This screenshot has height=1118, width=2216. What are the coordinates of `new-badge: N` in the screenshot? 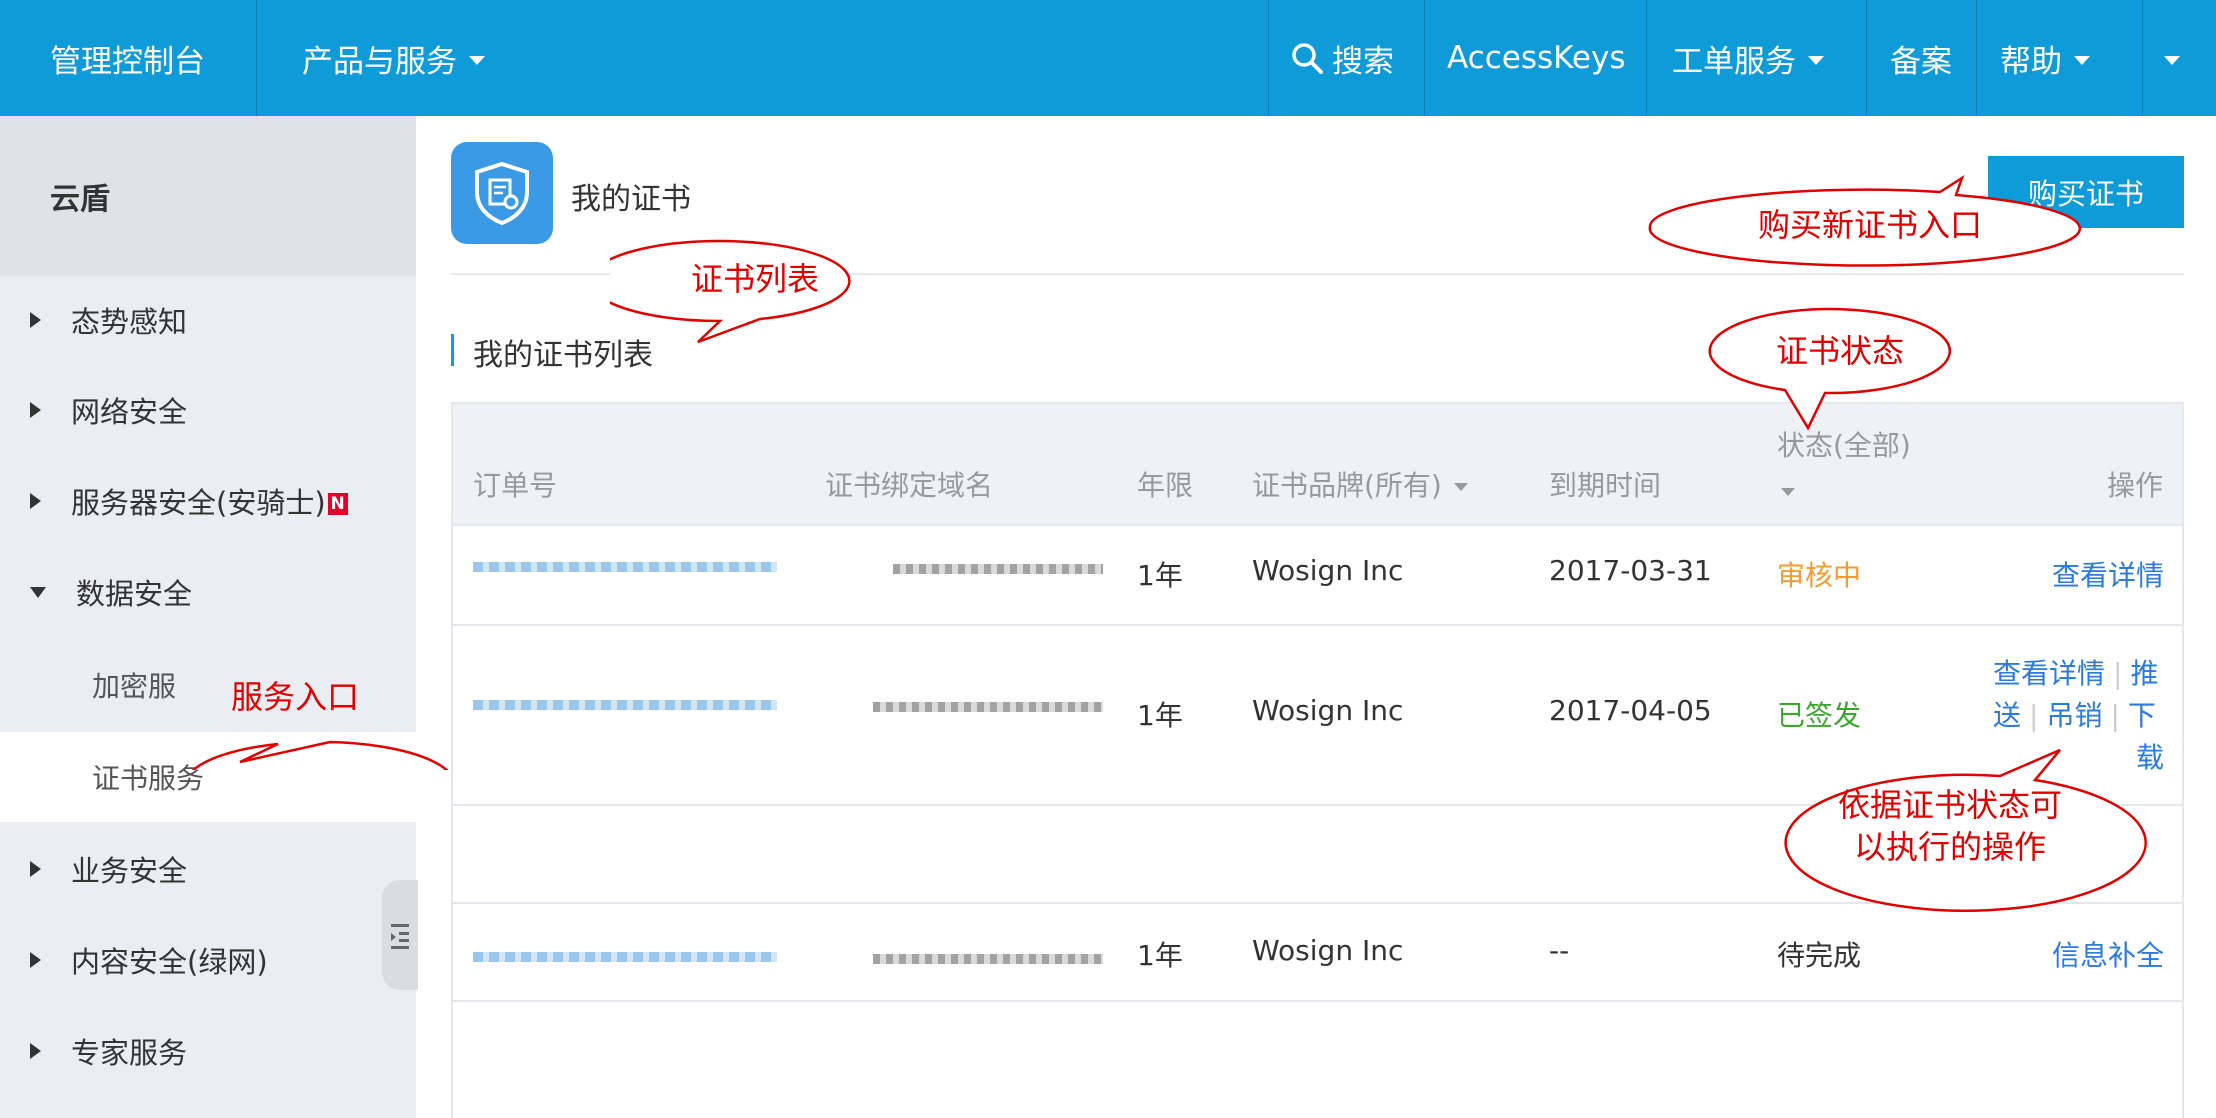 It's located at (337, 504).